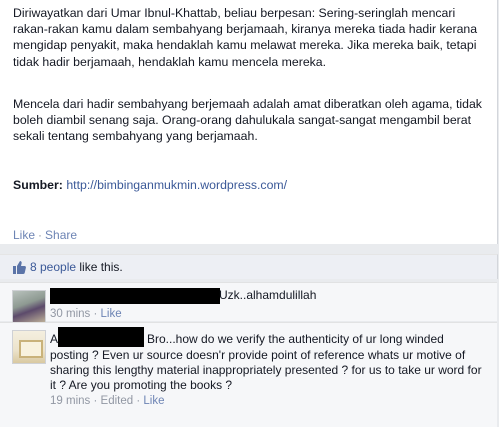  Describe the element at coordinates (249, 266) in the screenshot. I see `likes-bar: 8 people like this.` at that location.